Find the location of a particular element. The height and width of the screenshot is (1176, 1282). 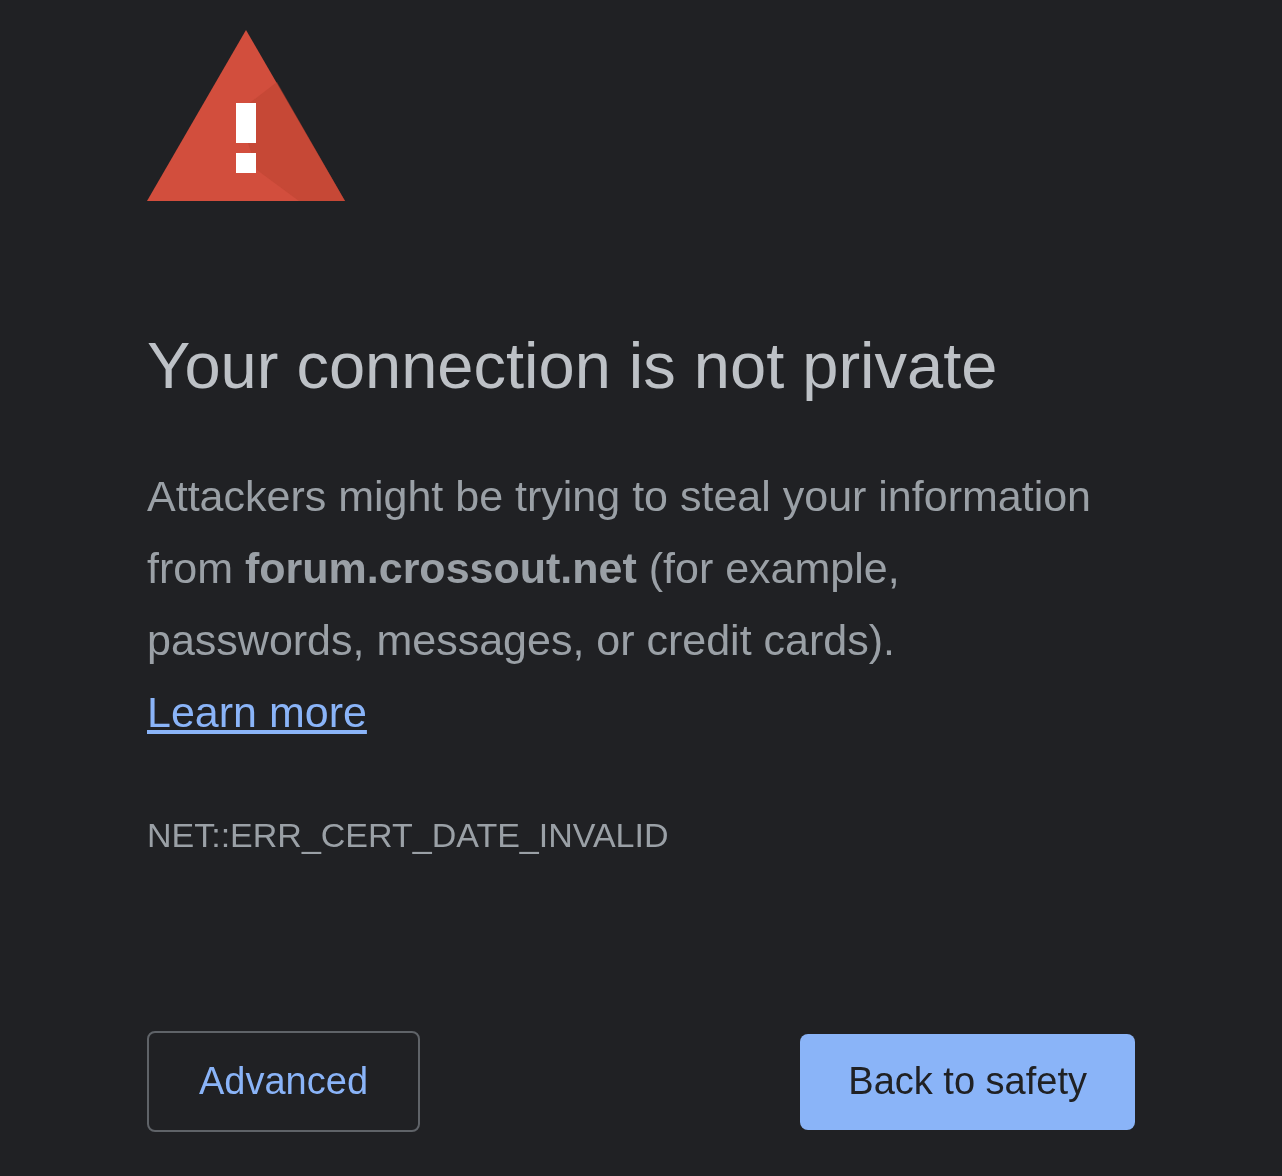

warning-icon is located at coordinates (246, 115).